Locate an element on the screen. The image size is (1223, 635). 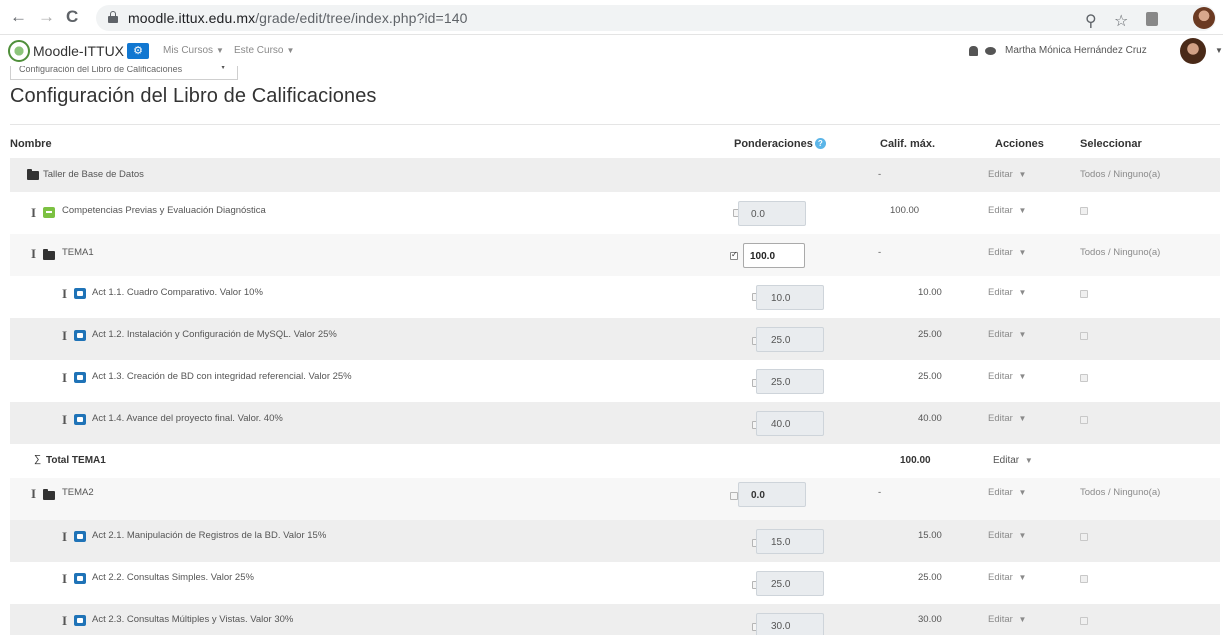
zoom-icon: ⚲ is located at coordinates (1091, 21).